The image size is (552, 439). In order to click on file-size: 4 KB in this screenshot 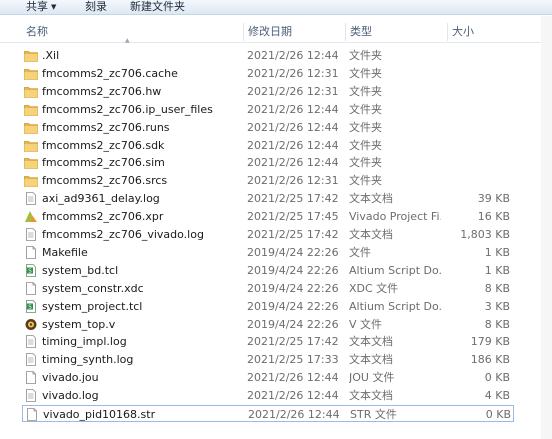, I will do `click(497, 396)`.